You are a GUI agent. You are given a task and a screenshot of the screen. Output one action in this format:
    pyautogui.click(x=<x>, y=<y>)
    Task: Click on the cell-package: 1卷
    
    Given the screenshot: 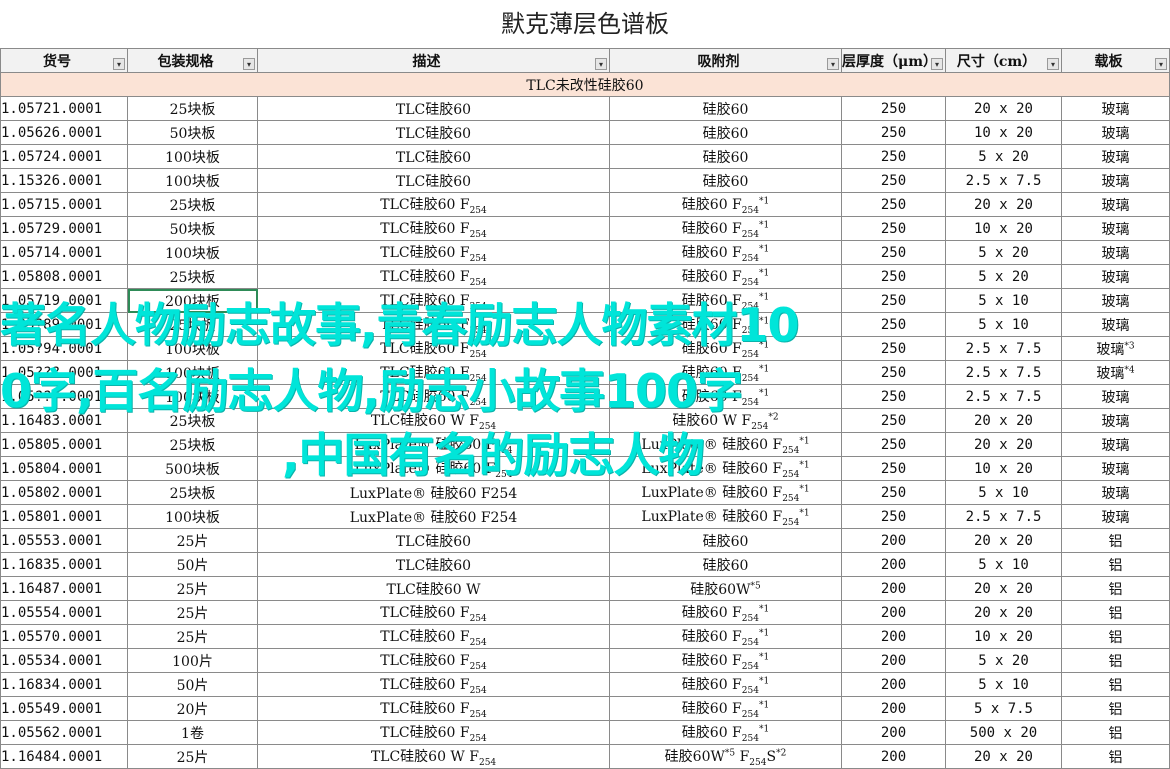 What is the action you would take?
    pyautogui.click(x=192, y=732)
    